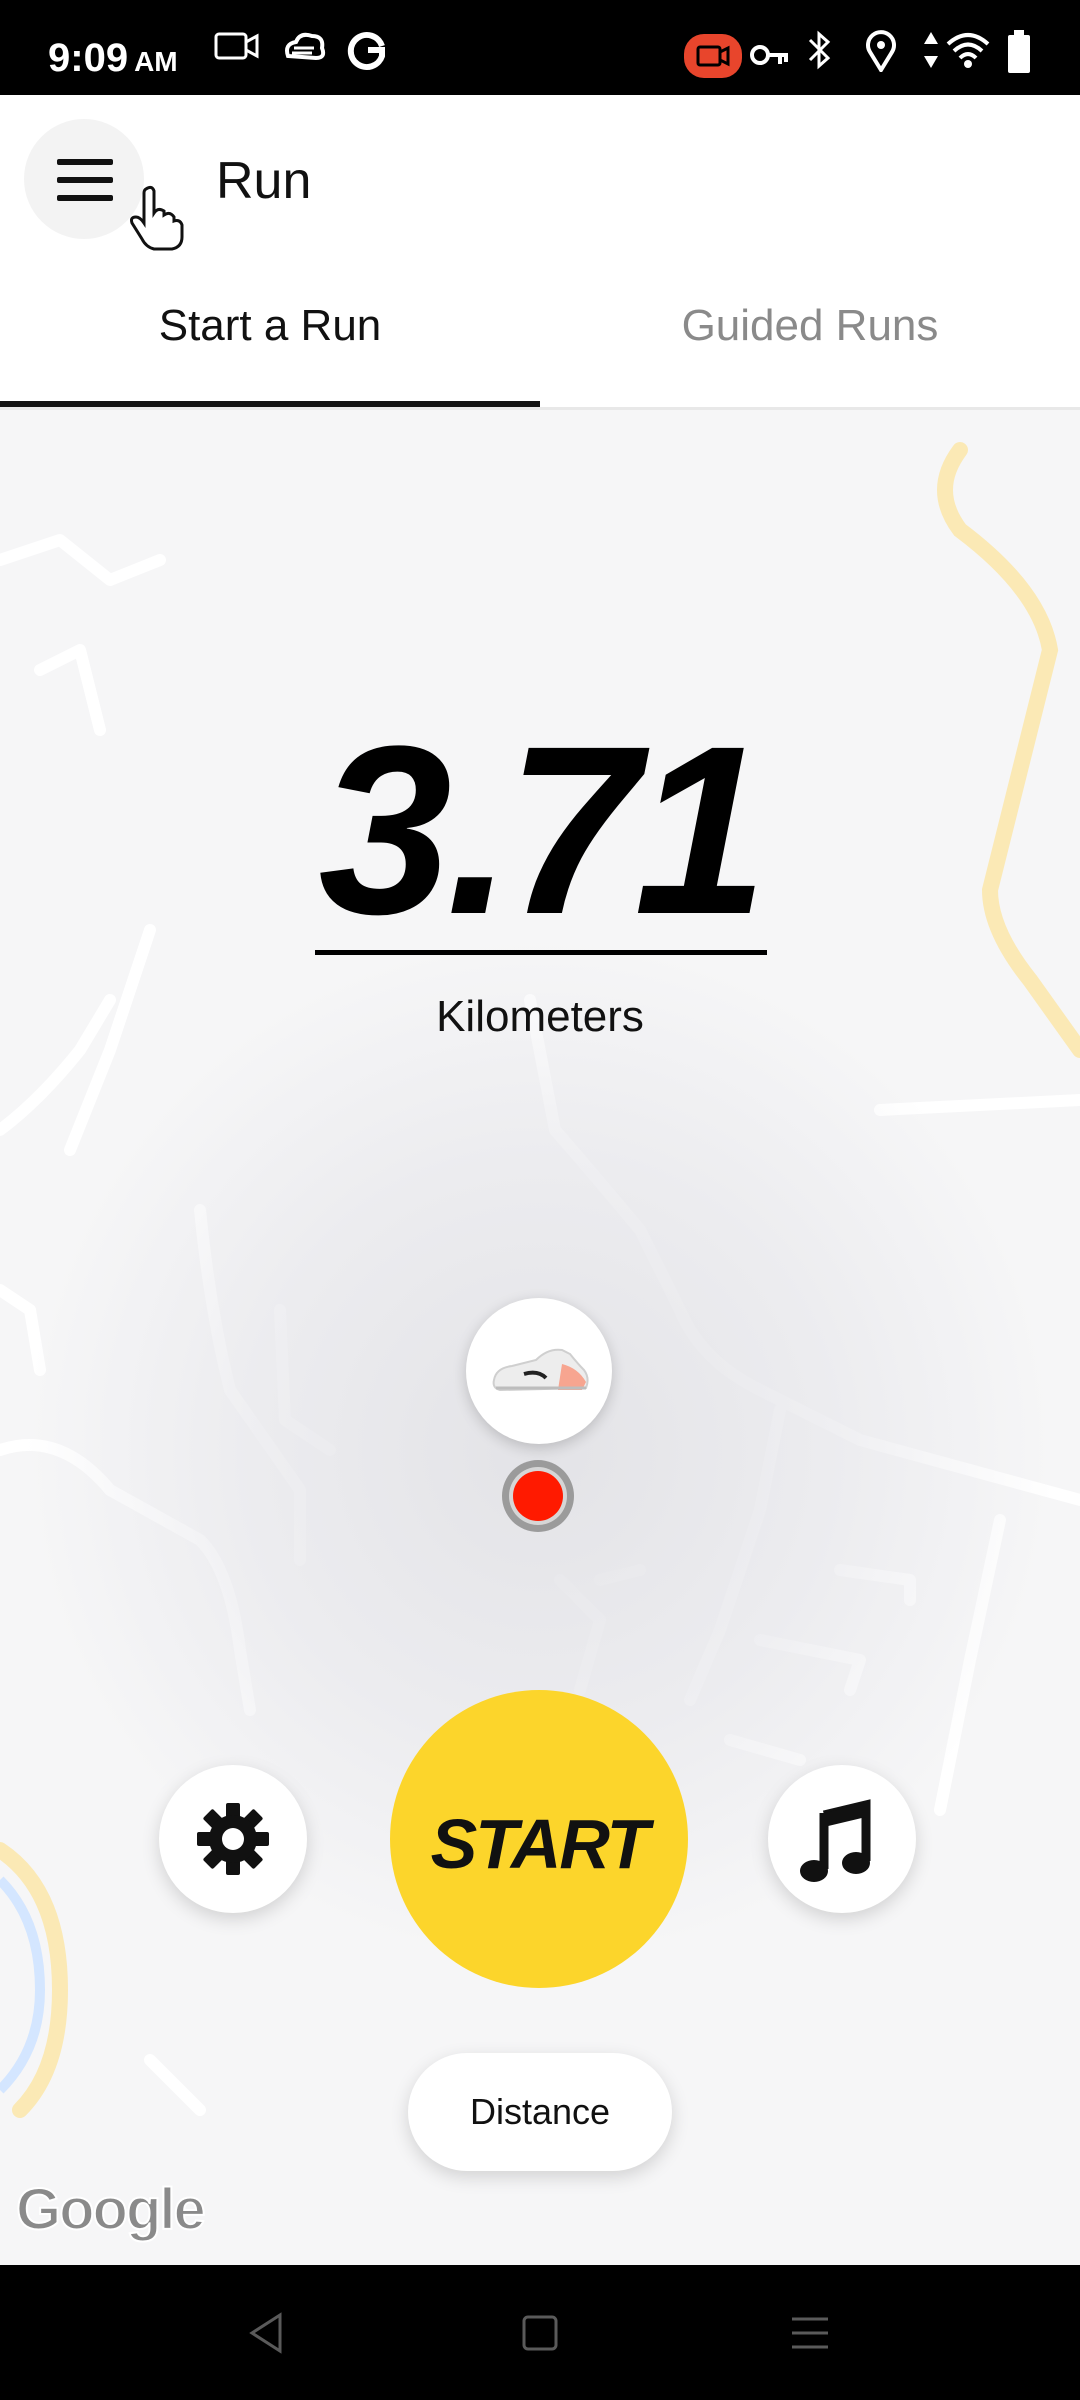  Describe the element at coordinates (540, 1844) in the screenshot. I see `start-button-label: START` at that location.